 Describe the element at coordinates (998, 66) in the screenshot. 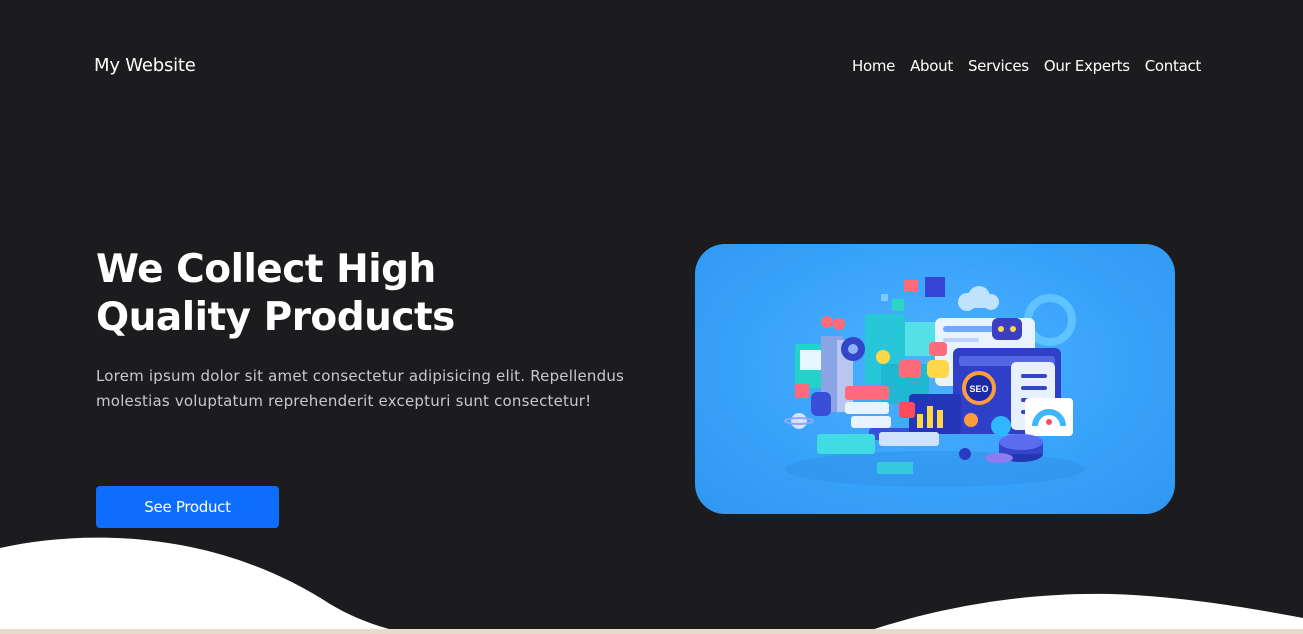

I see `nav-link-services: Services` at that location.